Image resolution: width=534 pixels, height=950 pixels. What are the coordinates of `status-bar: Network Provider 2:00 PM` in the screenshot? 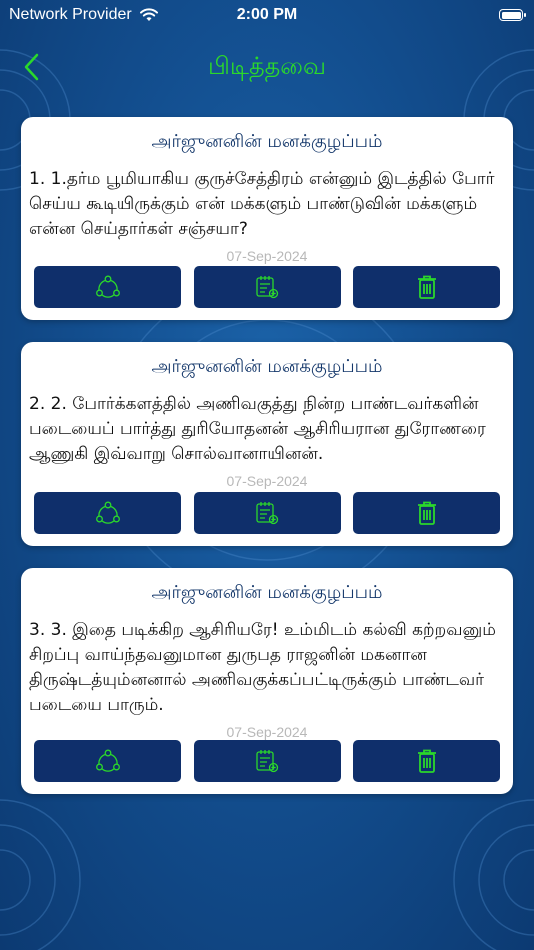 It's located at (267, 15).